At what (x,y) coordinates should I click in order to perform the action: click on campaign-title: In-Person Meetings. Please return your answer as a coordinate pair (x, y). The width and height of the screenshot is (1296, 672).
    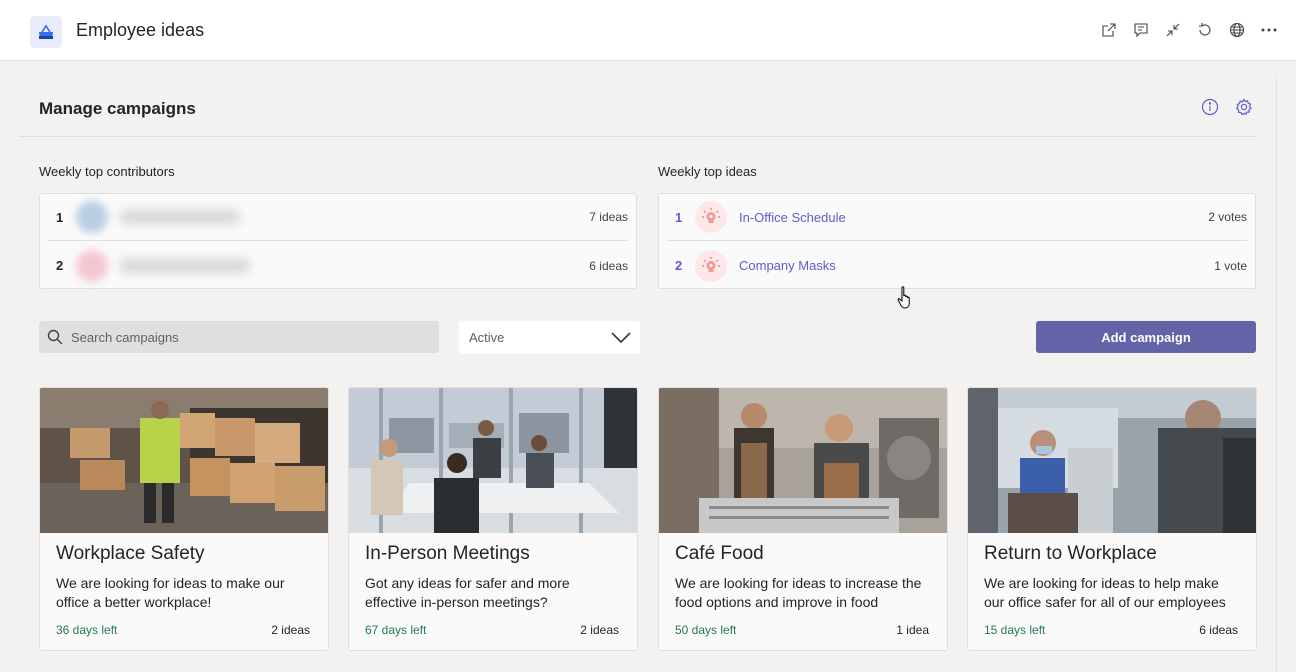
    Looking at the image, I should click on (447, 553).